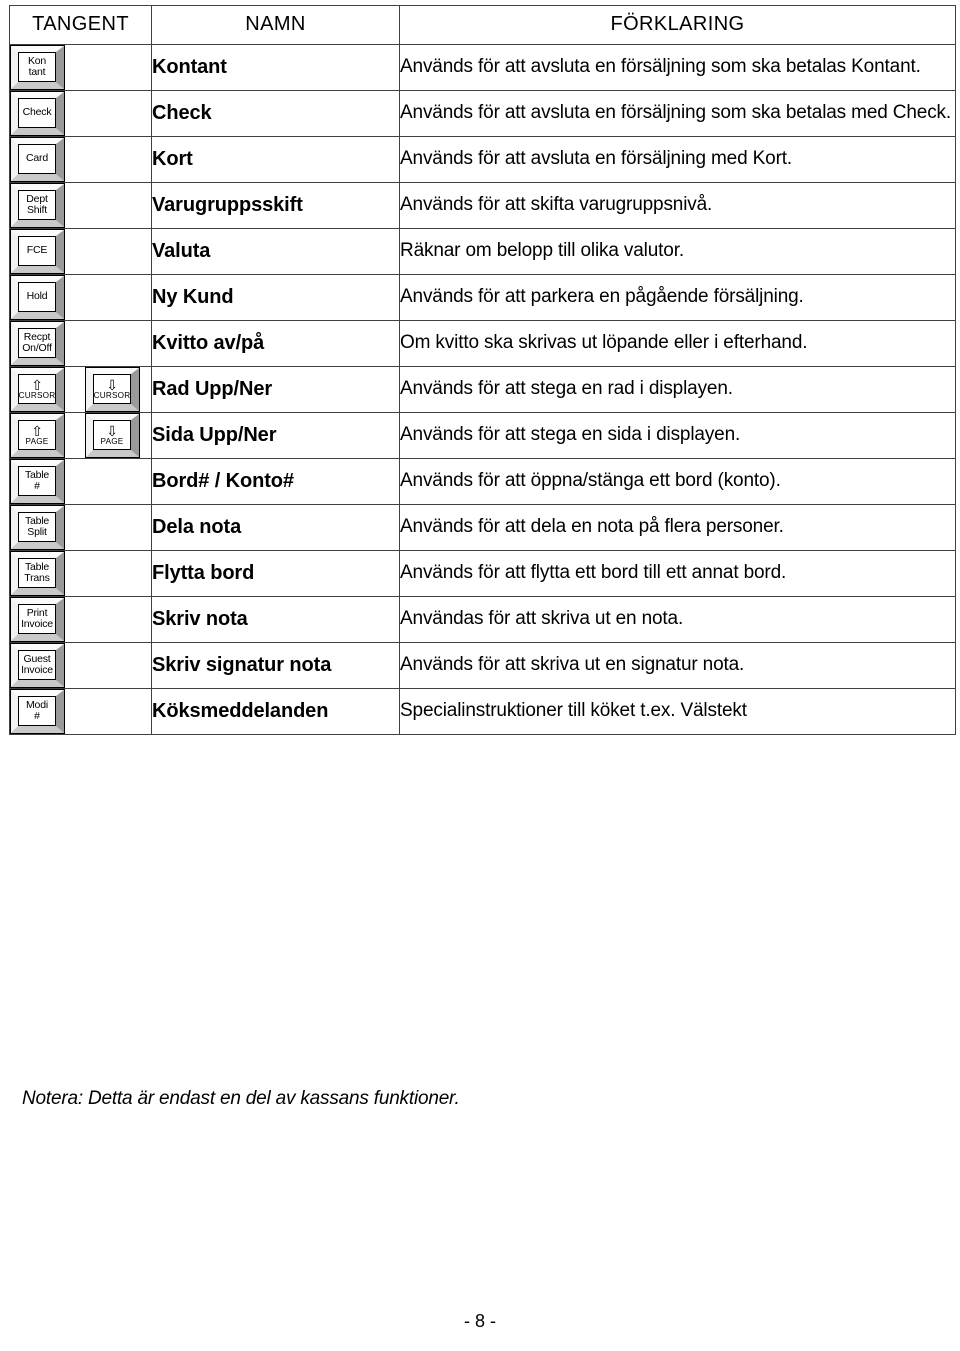  I want to click on page-number: - 8 -, so click(479, 1321).